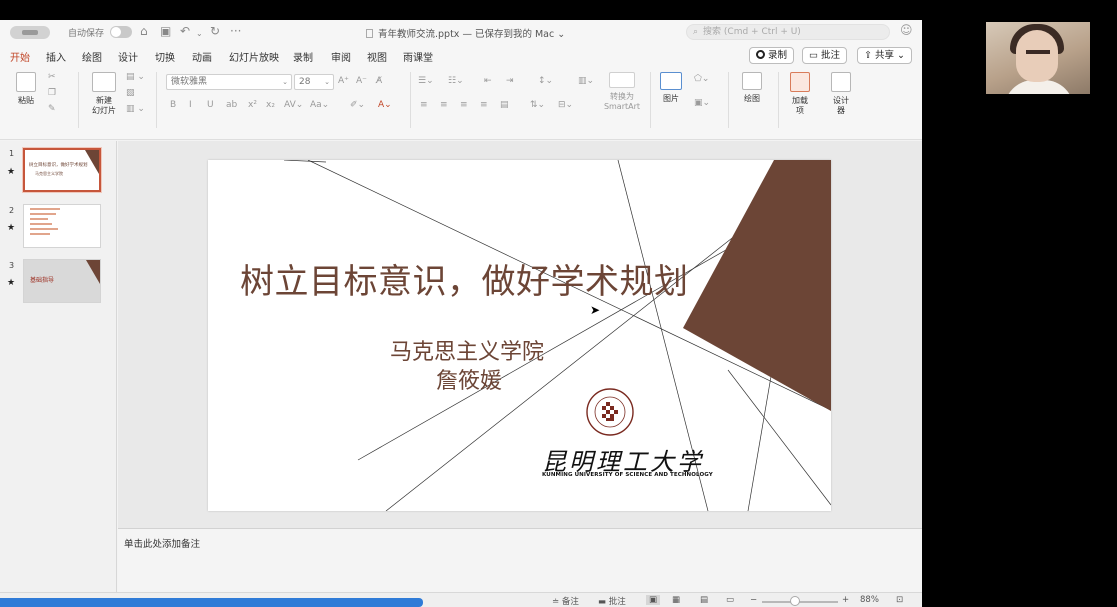  Describe the element at coordinates (884, 55) in the screenshot. I see `share-button: ⇪ 共享 ⌄` at that location.